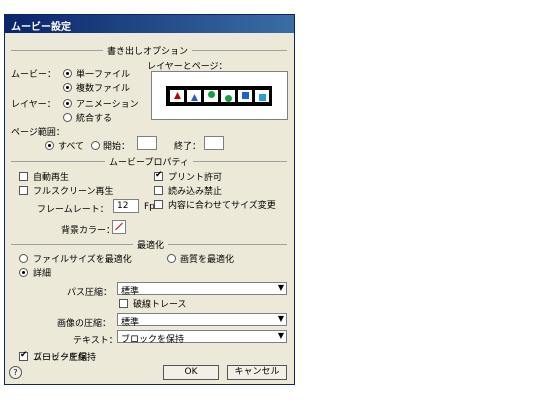 The width and height of the screenshot is (556, 403). I want to click on cancel-button: キャンセル, so click(257, 372).